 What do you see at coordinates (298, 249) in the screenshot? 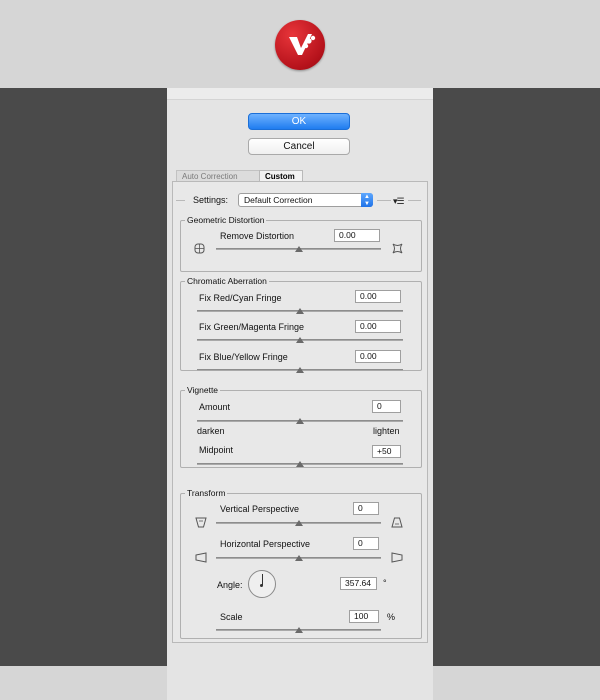
I see `remove-distortion-slider-thumb` at bounding box center [298, 249].